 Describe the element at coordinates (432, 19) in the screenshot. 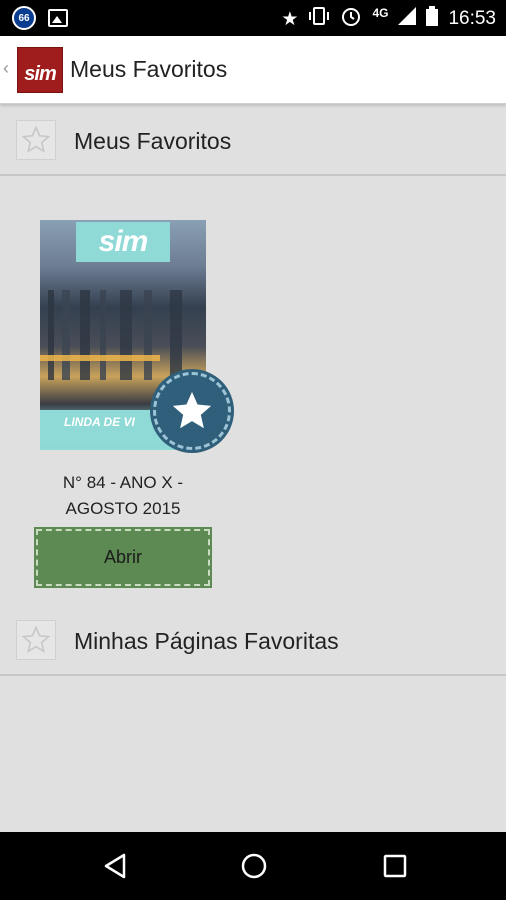

I see `battery-icon` at that location.